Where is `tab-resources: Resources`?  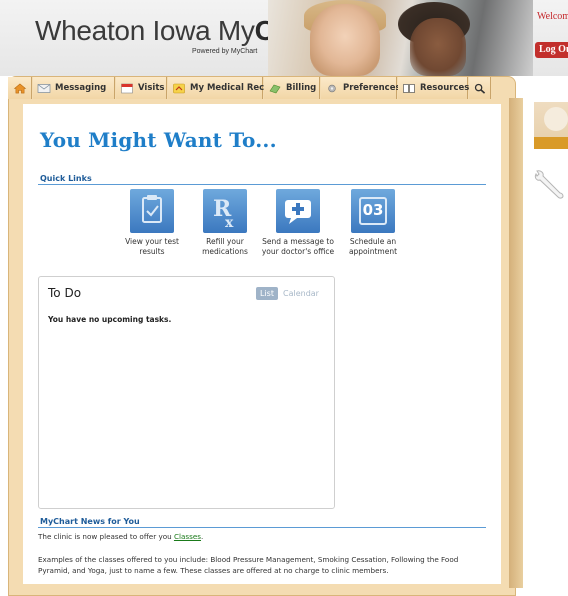 tab-resources: Resources is located at coordinates (434, 88).